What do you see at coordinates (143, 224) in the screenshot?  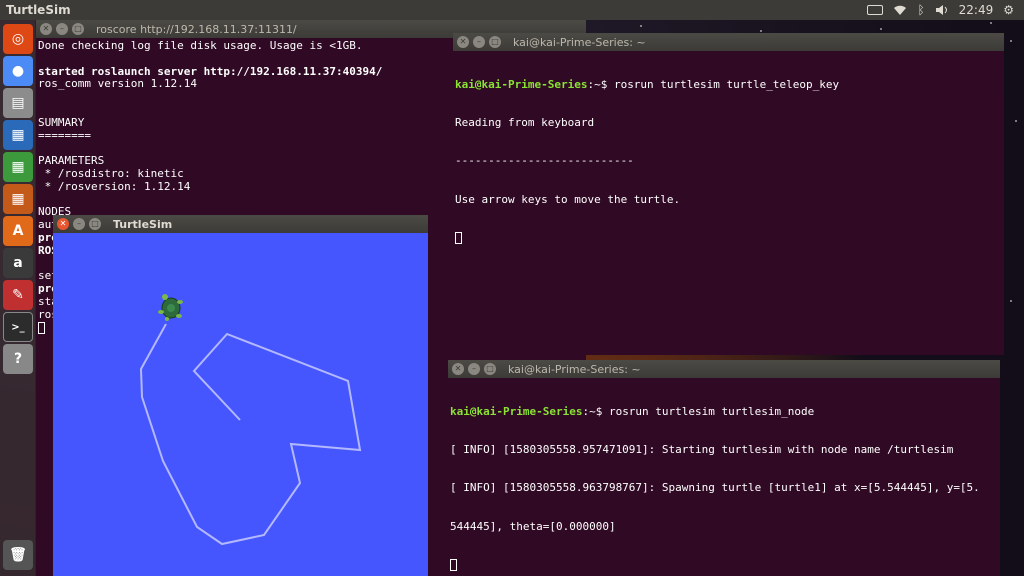 I see `turtlesim-window-title: TurtleSim` at bounding box center [143, 224].